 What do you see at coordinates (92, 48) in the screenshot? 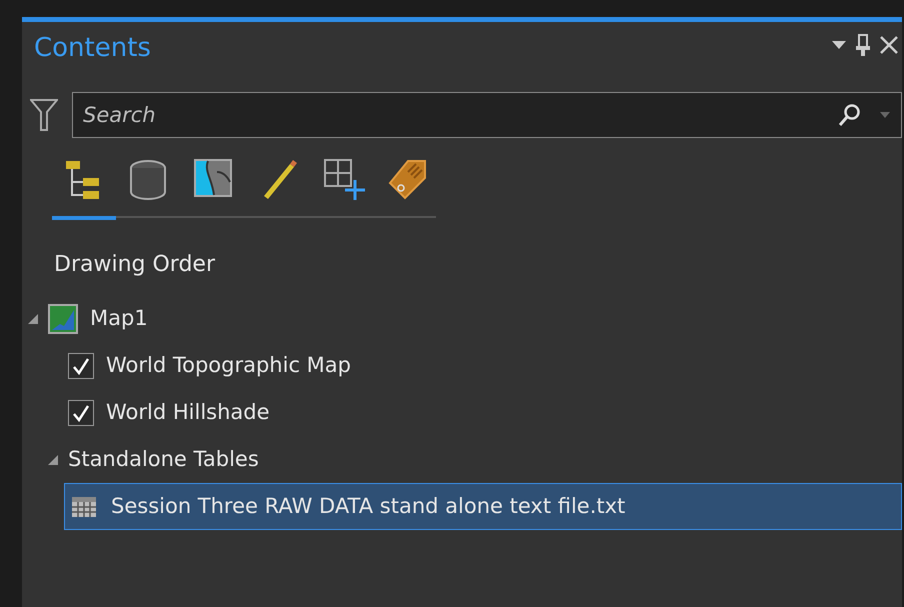
I see `pane-title: Contents` at bounding box center [92, 48].